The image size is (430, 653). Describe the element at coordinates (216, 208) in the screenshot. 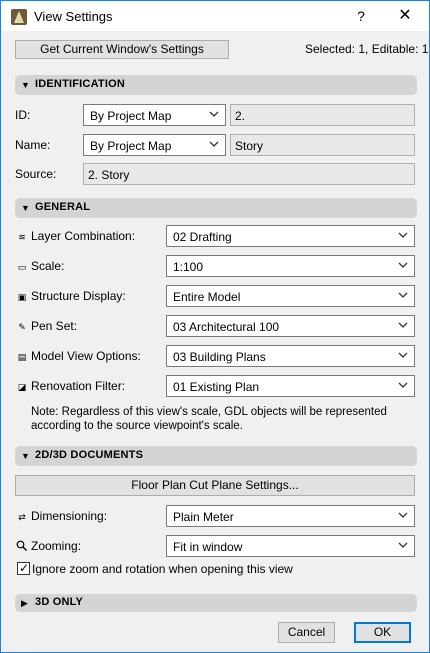

I see `section-general: ▼ GENERAL` at that location.